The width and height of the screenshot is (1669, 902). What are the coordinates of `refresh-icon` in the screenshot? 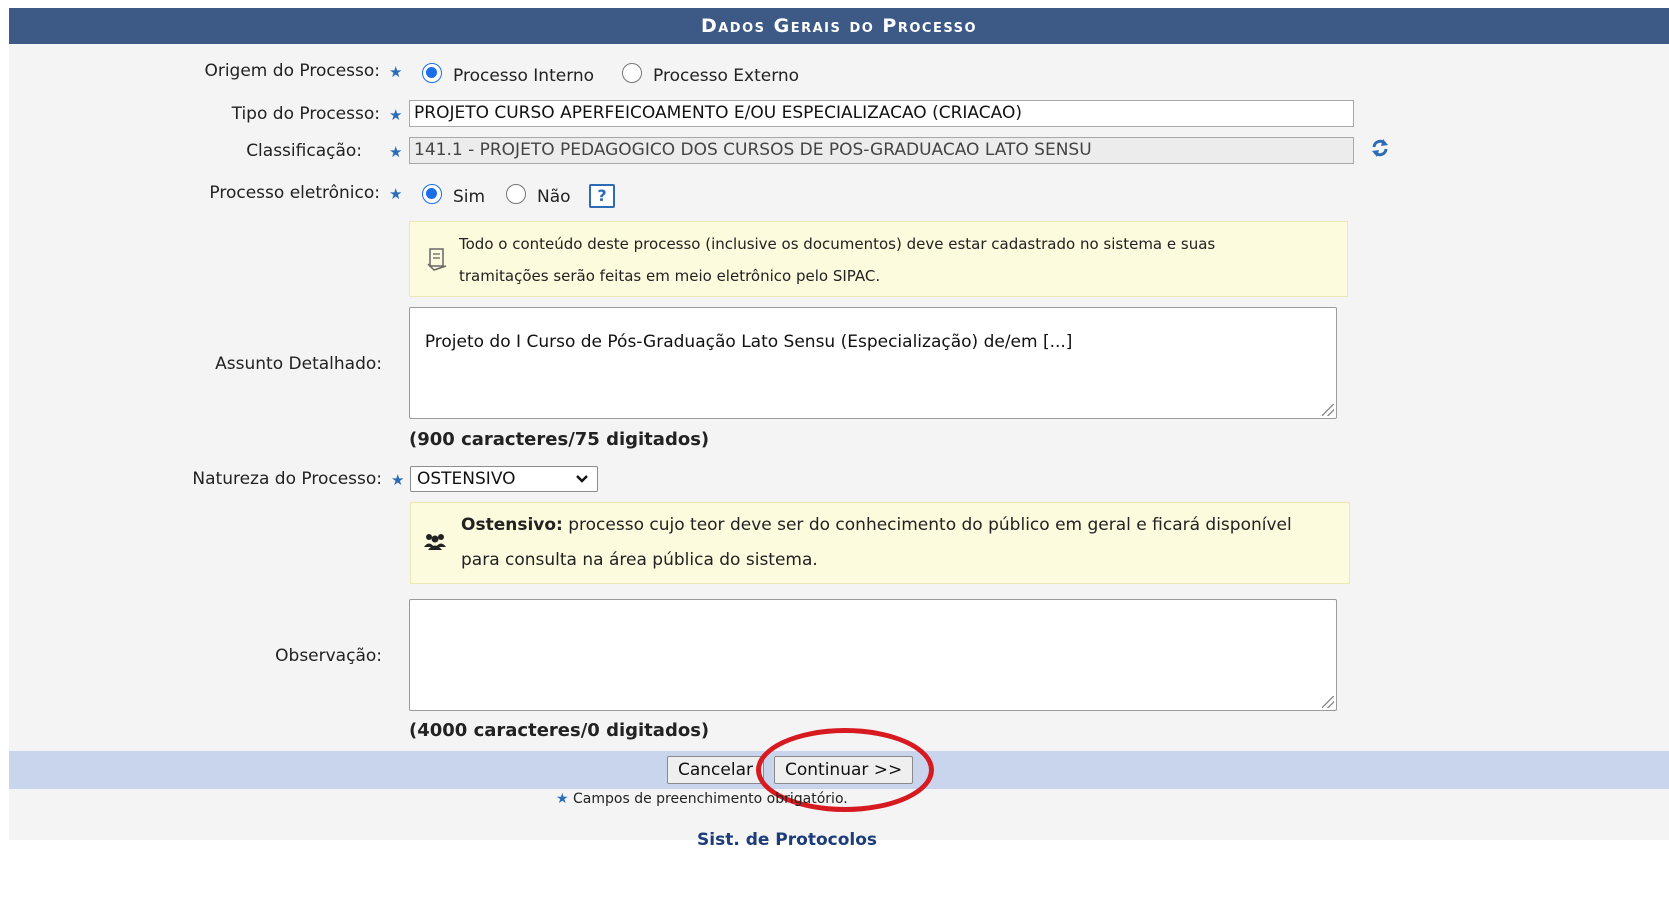 It's located at (1380, 148).